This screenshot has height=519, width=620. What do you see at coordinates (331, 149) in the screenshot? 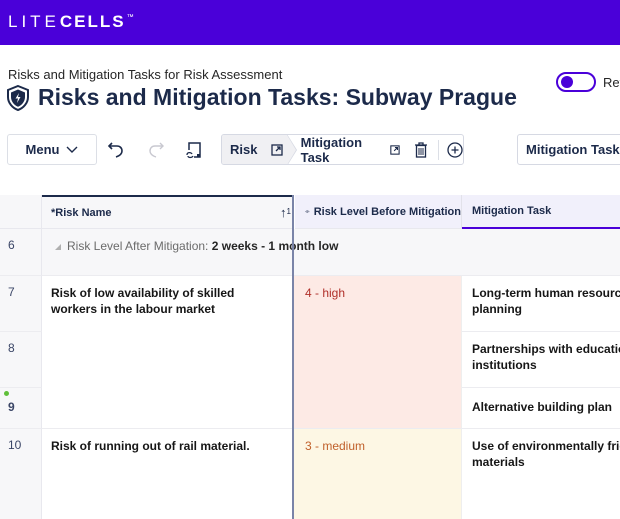
I see `breadcrumb-task-label: Mitigation Task` at bounding box center [331, 149].